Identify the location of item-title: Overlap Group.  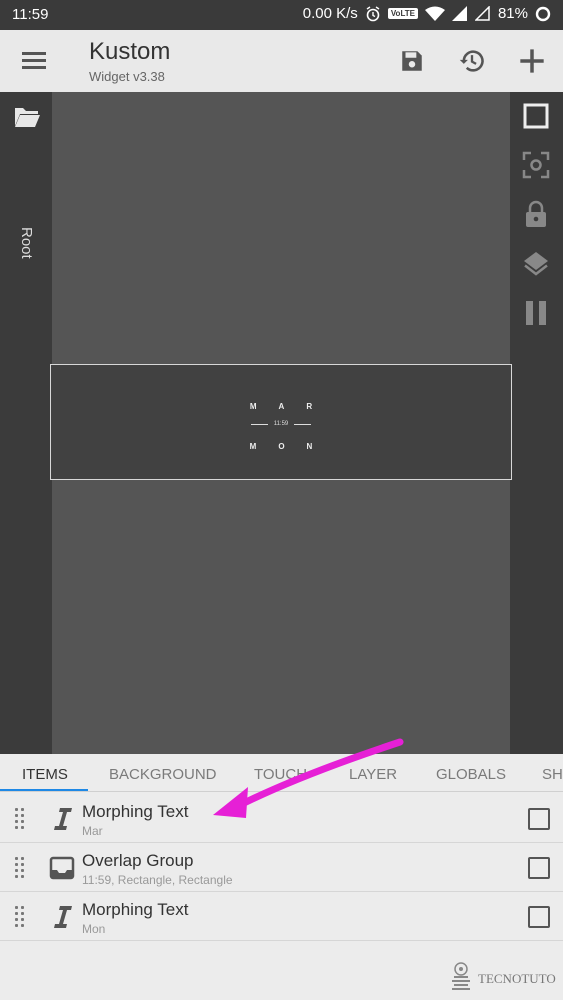
(138, 860).